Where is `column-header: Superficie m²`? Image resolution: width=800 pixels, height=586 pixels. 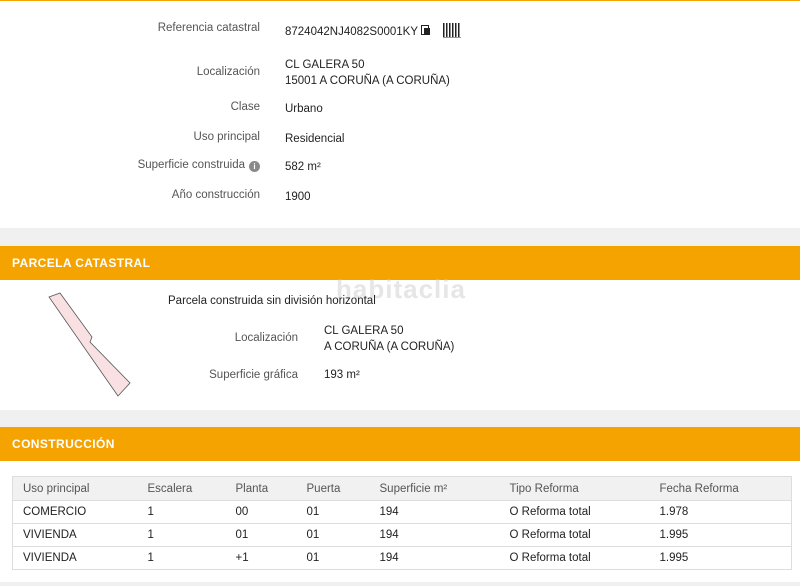
column-header: Superficie m² is located at coordinates (434, 488).